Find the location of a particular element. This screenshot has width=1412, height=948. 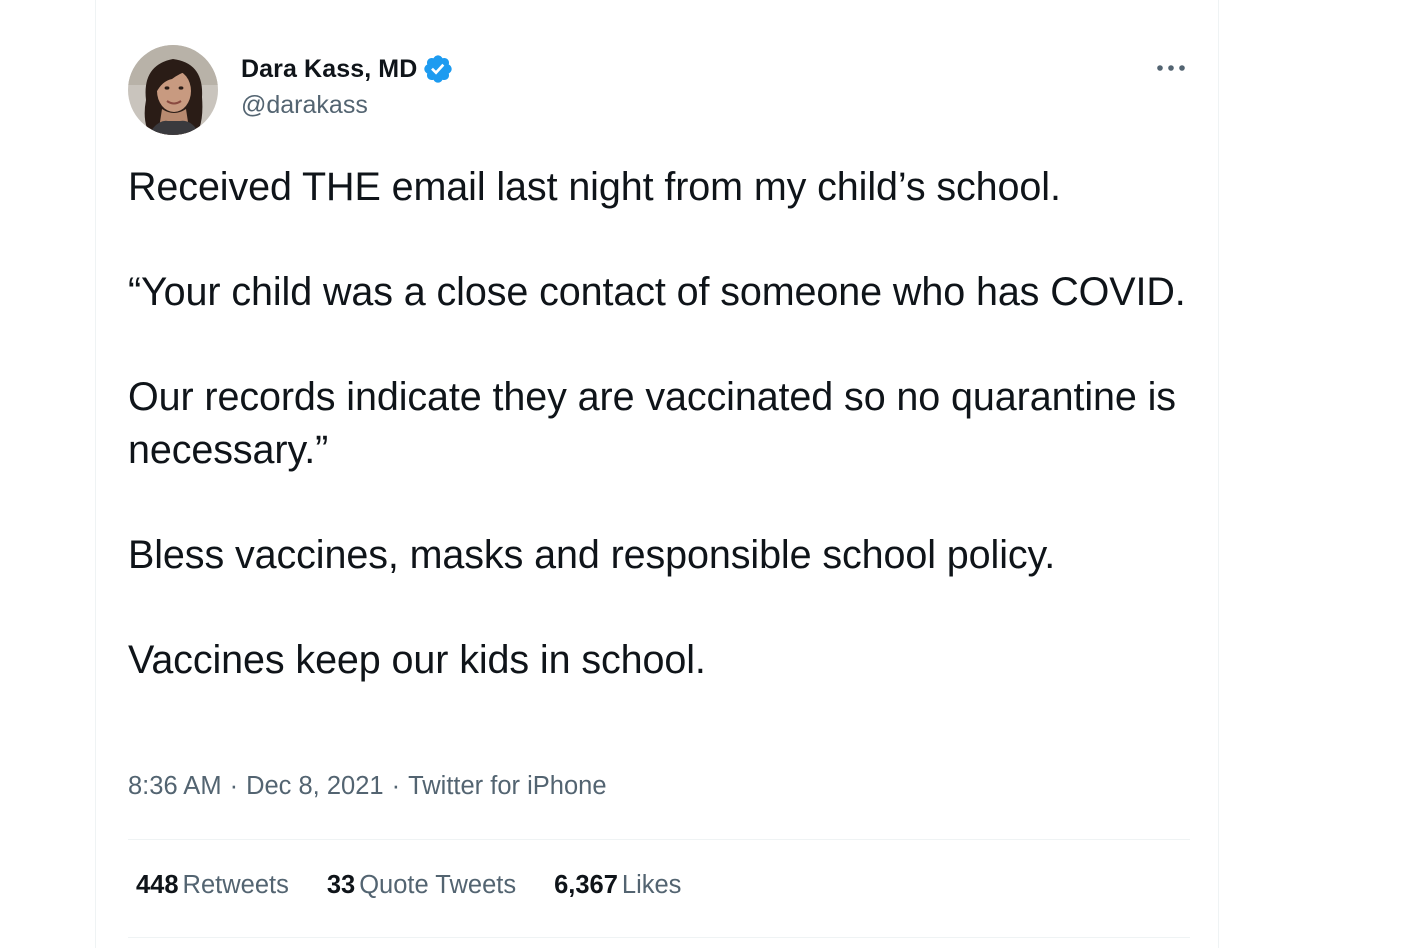

avatar is located at coordinates (173, 90).